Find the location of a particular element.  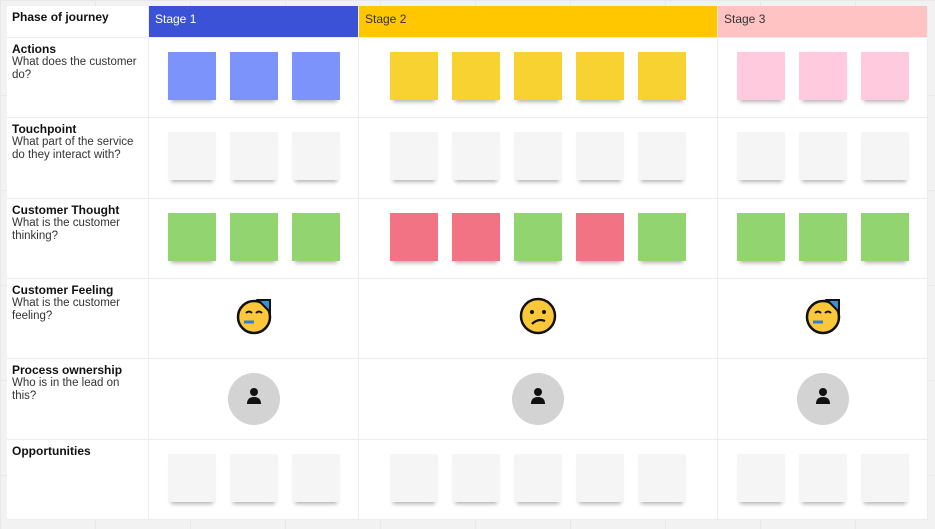

row-label: Opportunities is located at coordinates (78, 479).